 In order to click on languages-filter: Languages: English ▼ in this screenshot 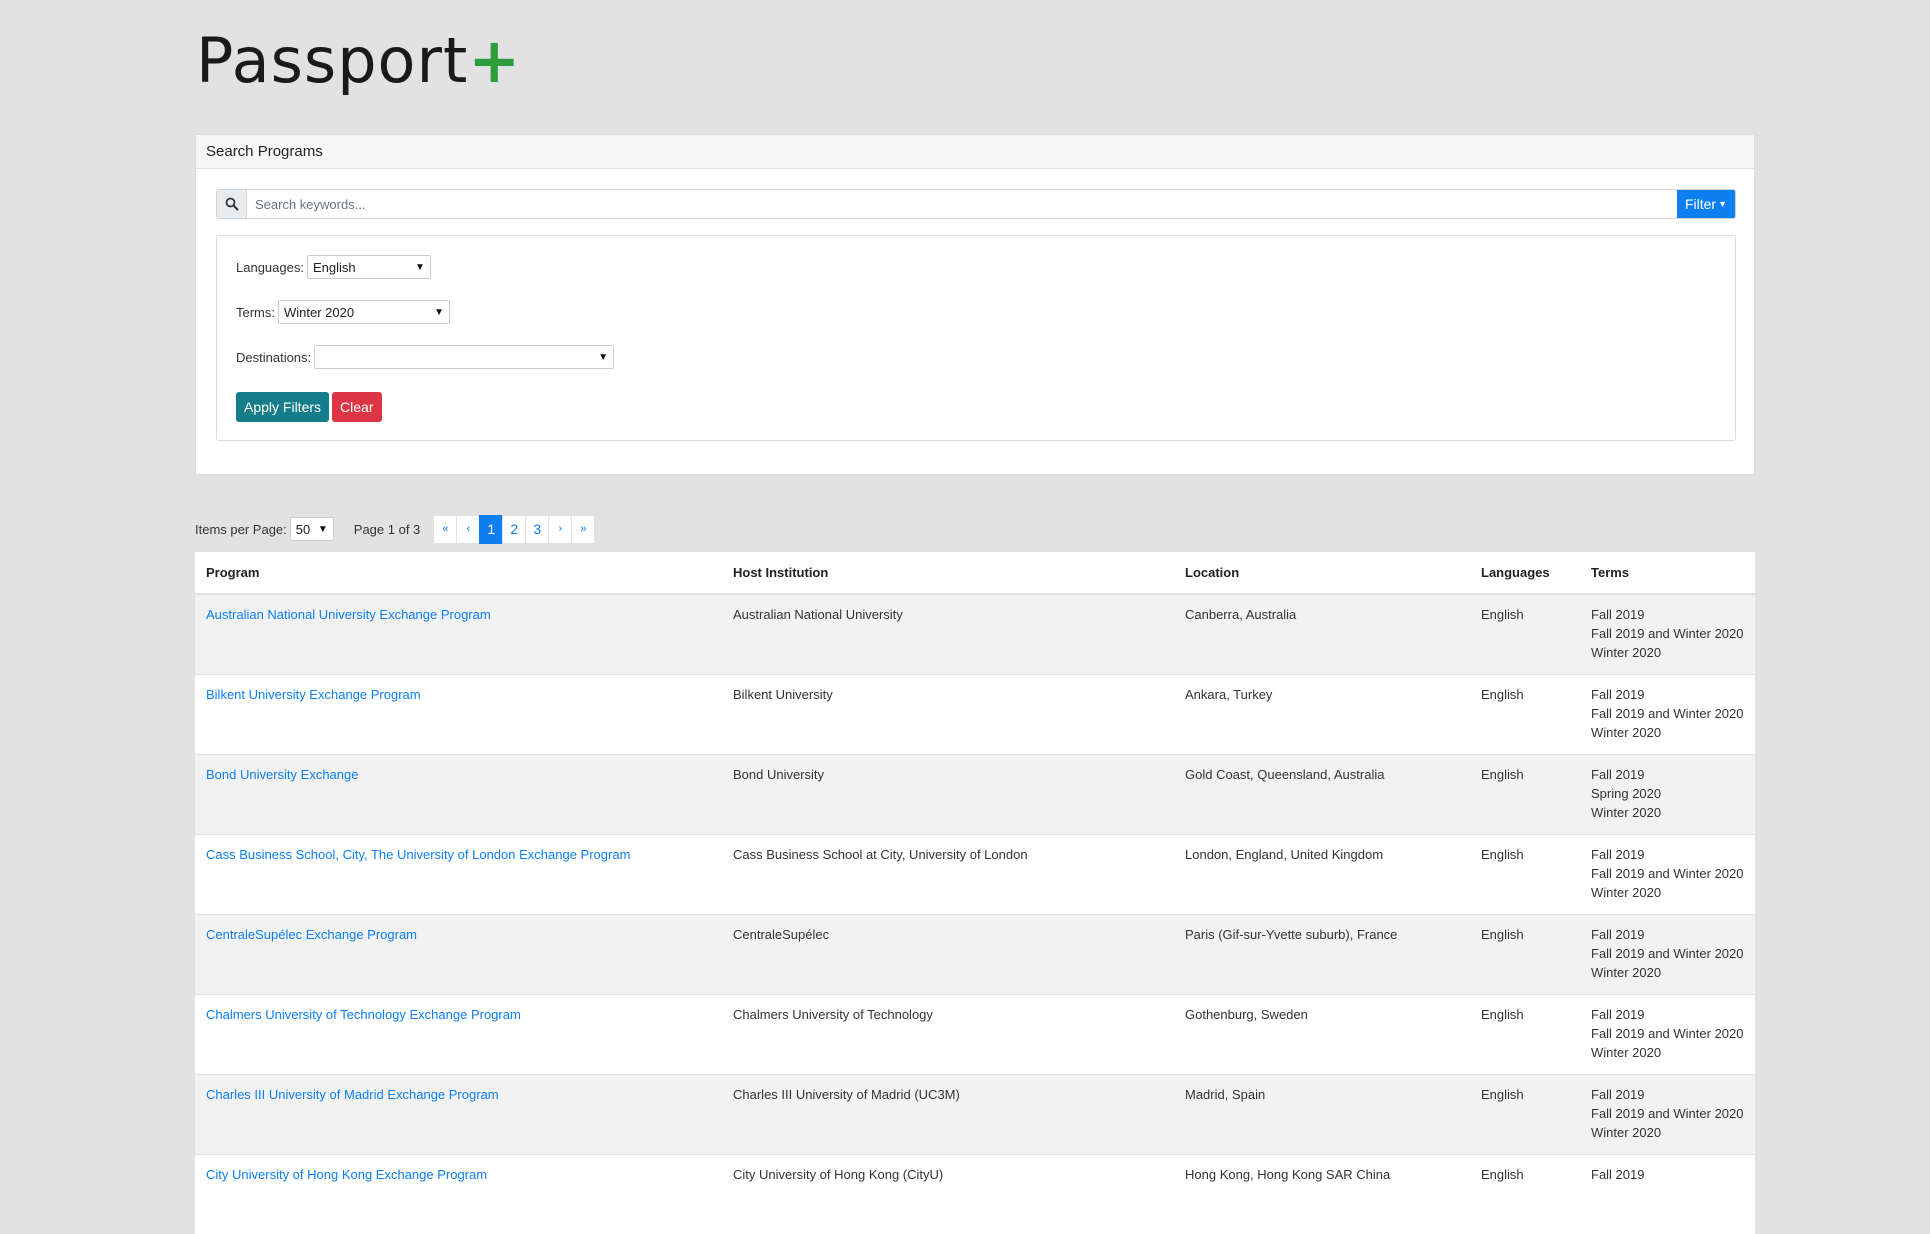, I will do `click(333, 267)`.